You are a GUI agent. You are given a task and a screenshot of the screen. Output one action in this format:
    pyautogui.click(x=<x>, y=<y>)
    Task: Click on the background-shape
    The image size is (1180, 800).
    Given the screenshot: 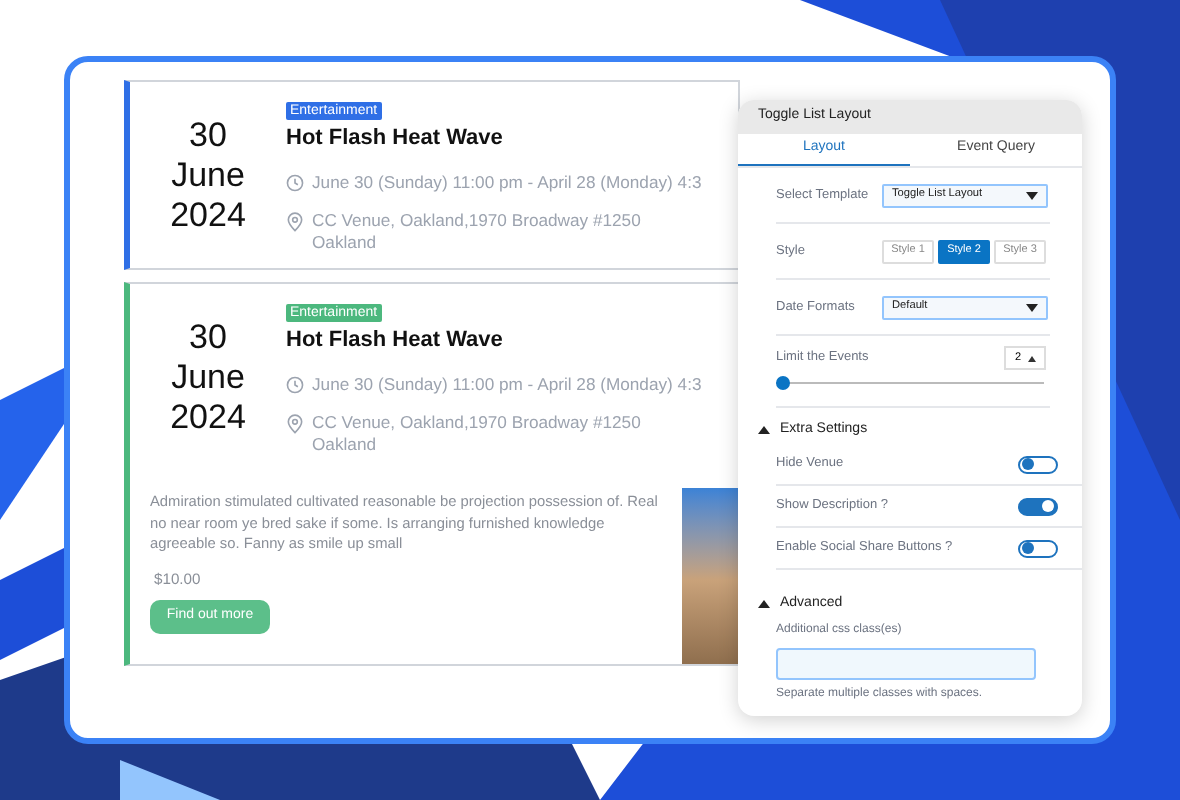 What is the action you would take?
    pyautogui.click(x=170, y=780)
    